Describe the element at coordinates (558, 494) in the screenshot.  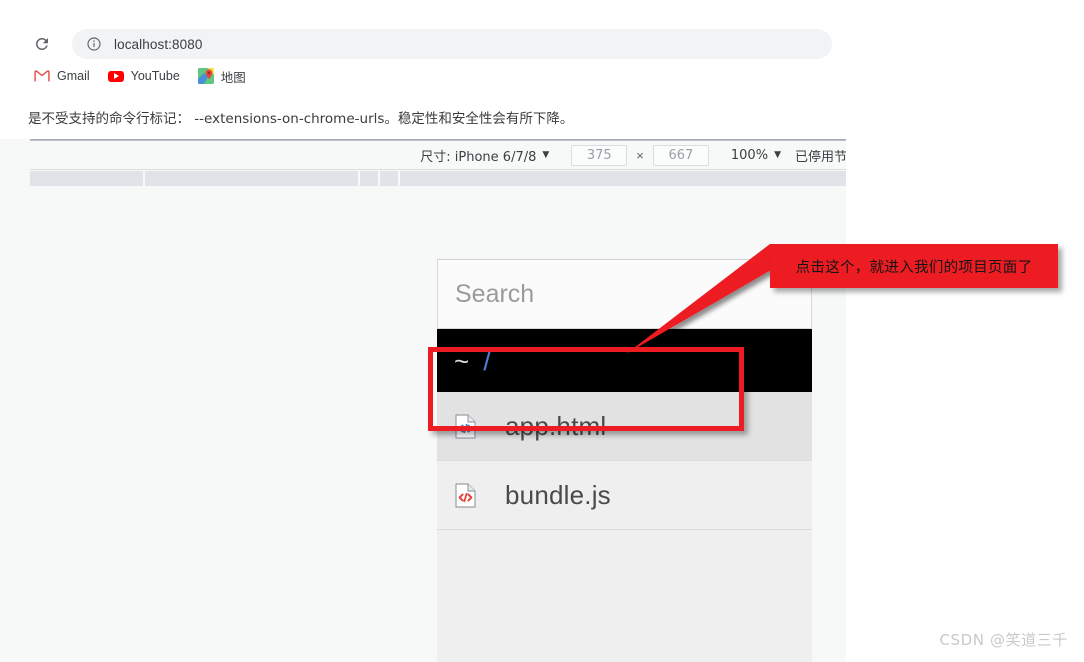
I see `file-name: bundle.js` at that location.